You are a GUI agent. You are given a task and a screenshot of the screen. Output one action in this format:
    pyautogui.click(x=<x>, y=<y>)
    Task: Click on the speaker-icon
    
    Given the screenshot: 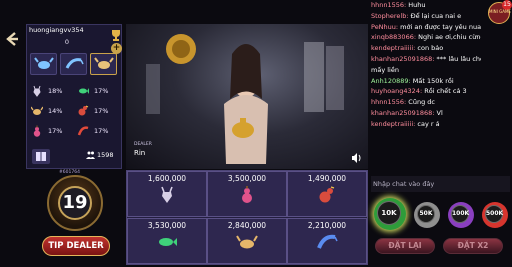 What is the action you would take?
    pyautogui.click(x=356, y=158)
    